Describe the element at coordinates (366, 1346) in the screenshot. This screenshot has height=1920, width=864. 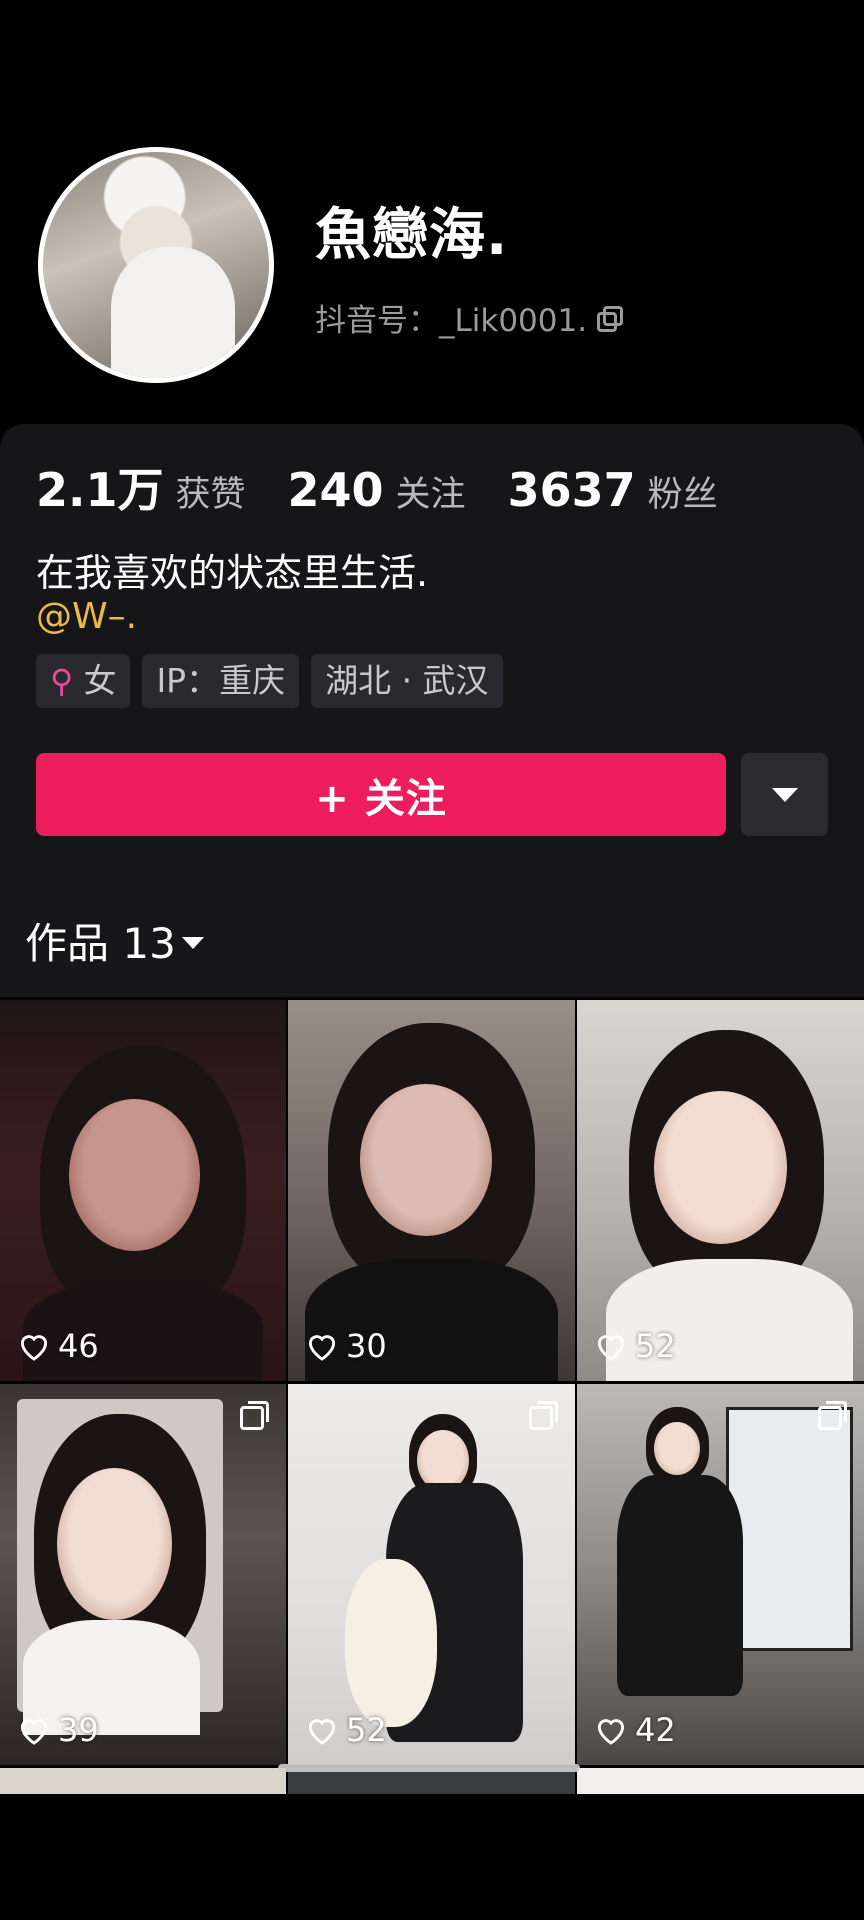
I see `like-count-text: 30` at that location.